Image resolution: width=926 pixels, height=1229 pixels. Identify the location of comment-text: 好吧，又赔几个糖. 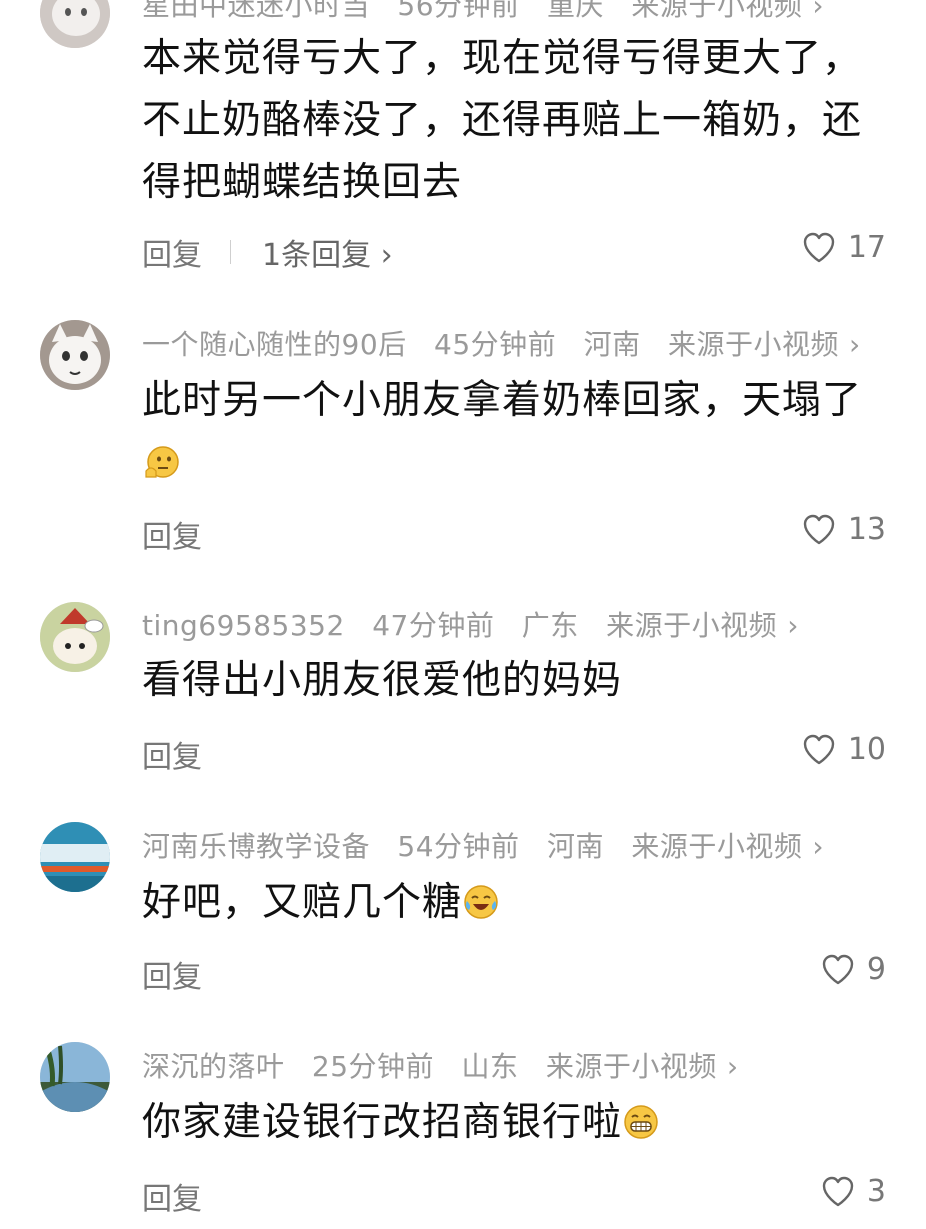
(512, 903).